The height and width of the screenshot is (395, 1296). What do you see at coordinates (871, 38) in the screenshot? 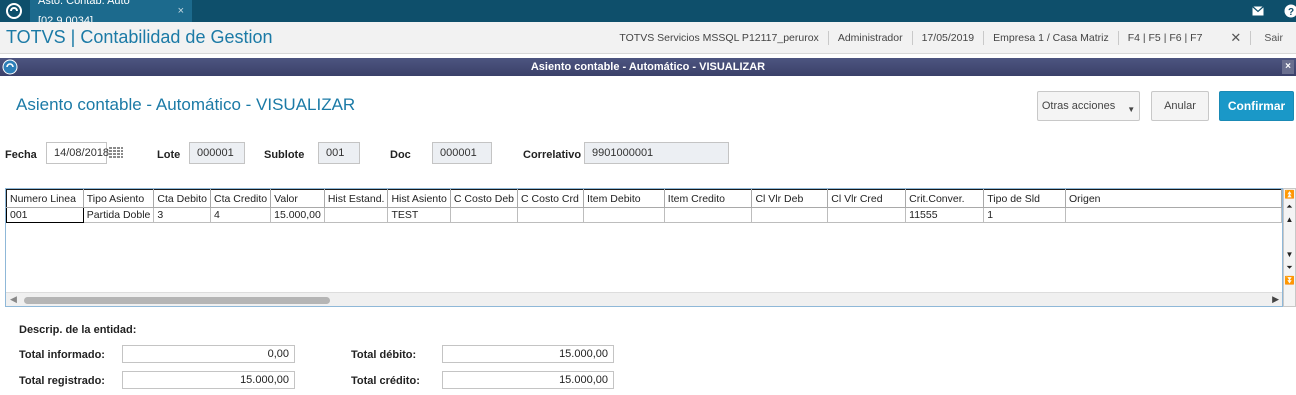
I see `user-info: Administrador` at bounding box center [871, 38].